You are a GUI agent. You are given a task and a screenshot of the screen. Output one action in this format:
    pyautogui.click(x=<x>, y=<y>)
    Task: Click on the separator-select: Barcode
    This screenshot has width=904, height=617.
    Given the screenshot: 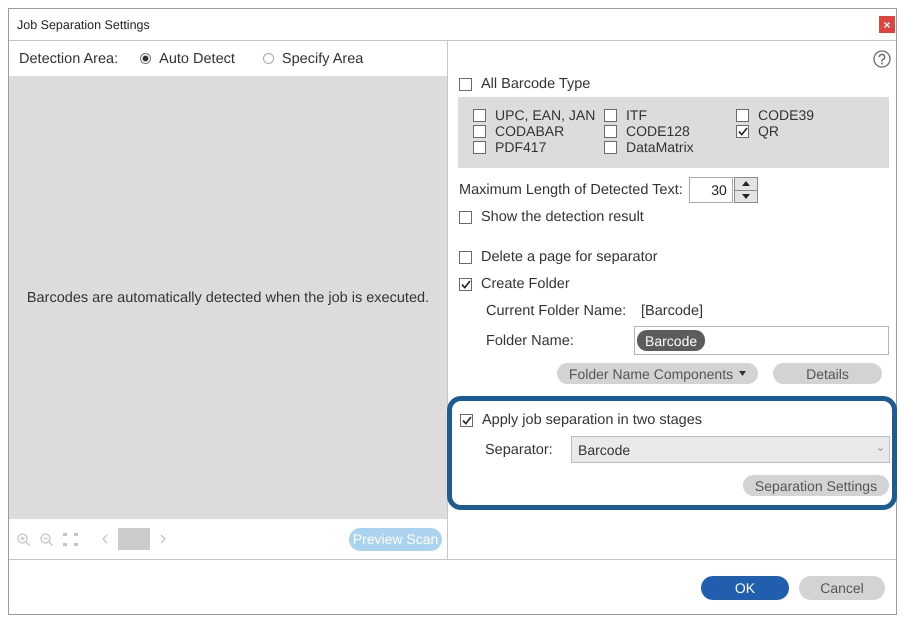 What is the action you would take?
    pyautogui.click(x=730, y=449)
    